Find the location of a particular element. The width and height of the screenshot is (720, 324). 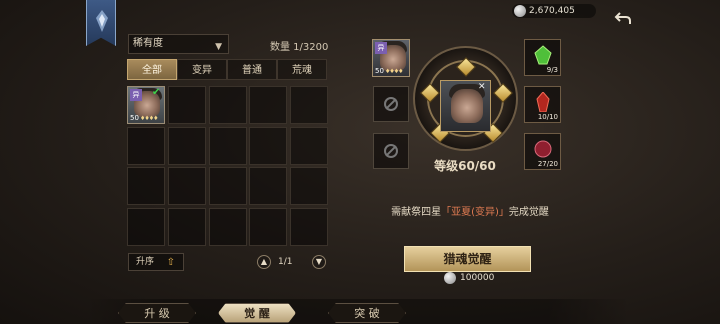

tab-breakthrough: 突 破 is located at coordinates (367, 313).